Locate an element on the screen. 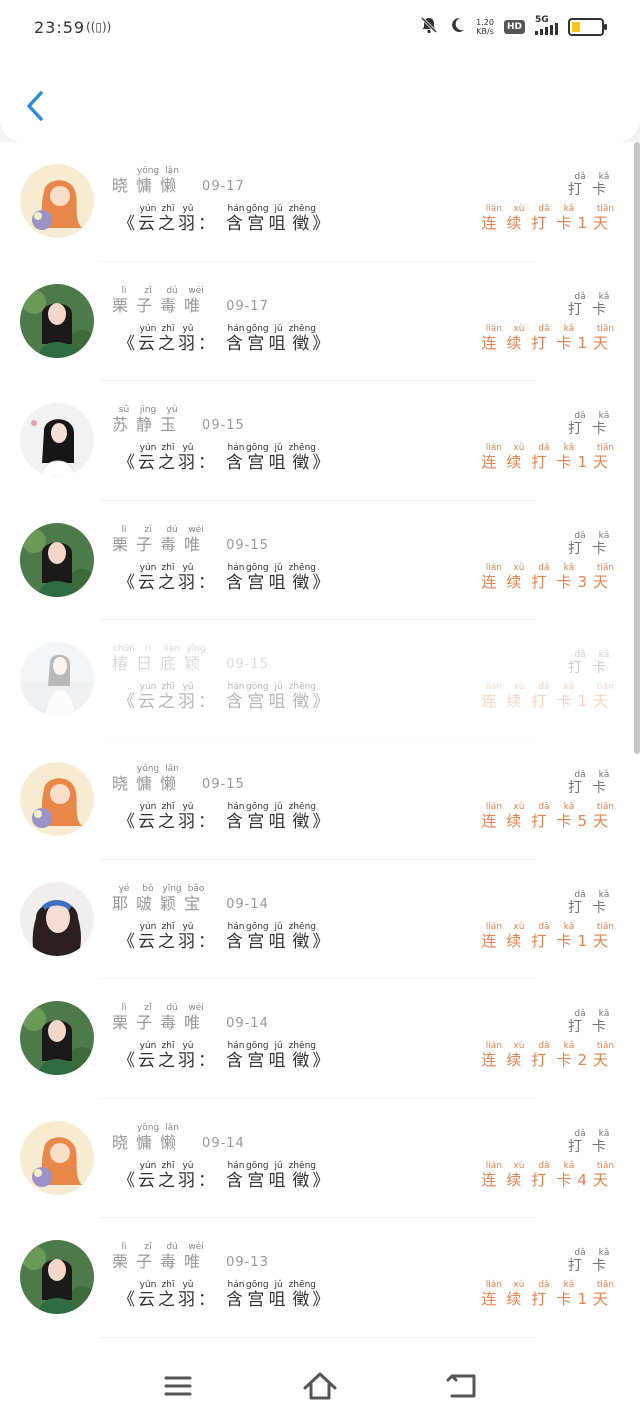 This screenshot has width=640, height=1427. moon-icon is located at coordinates (457, 27).